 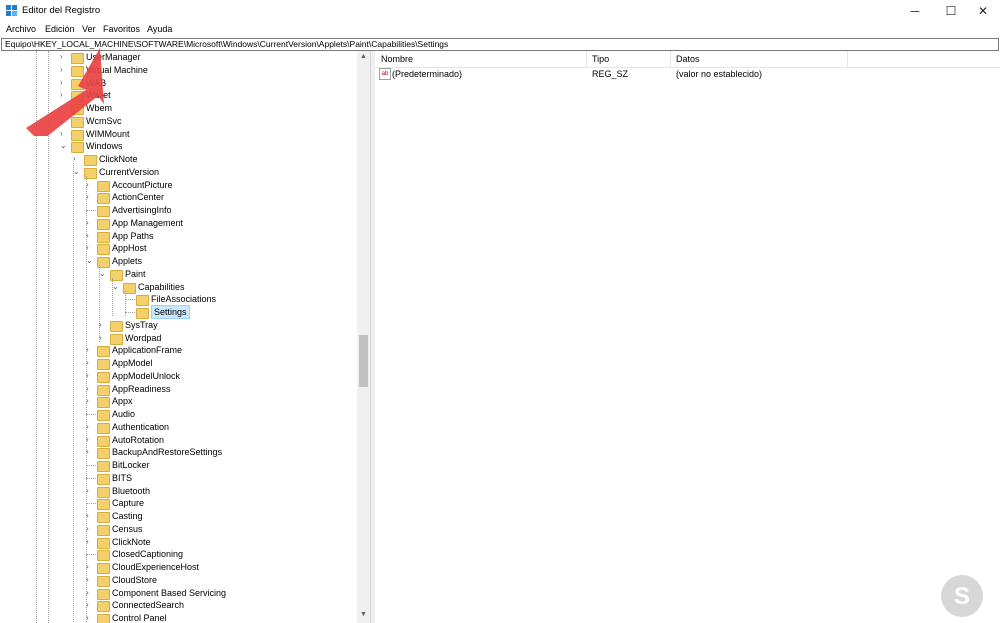 What do you see at coordinates (129, 171) in the screenshot?
I see `tree-node-label: CurrentVersion` at bounding box center [129, 171].